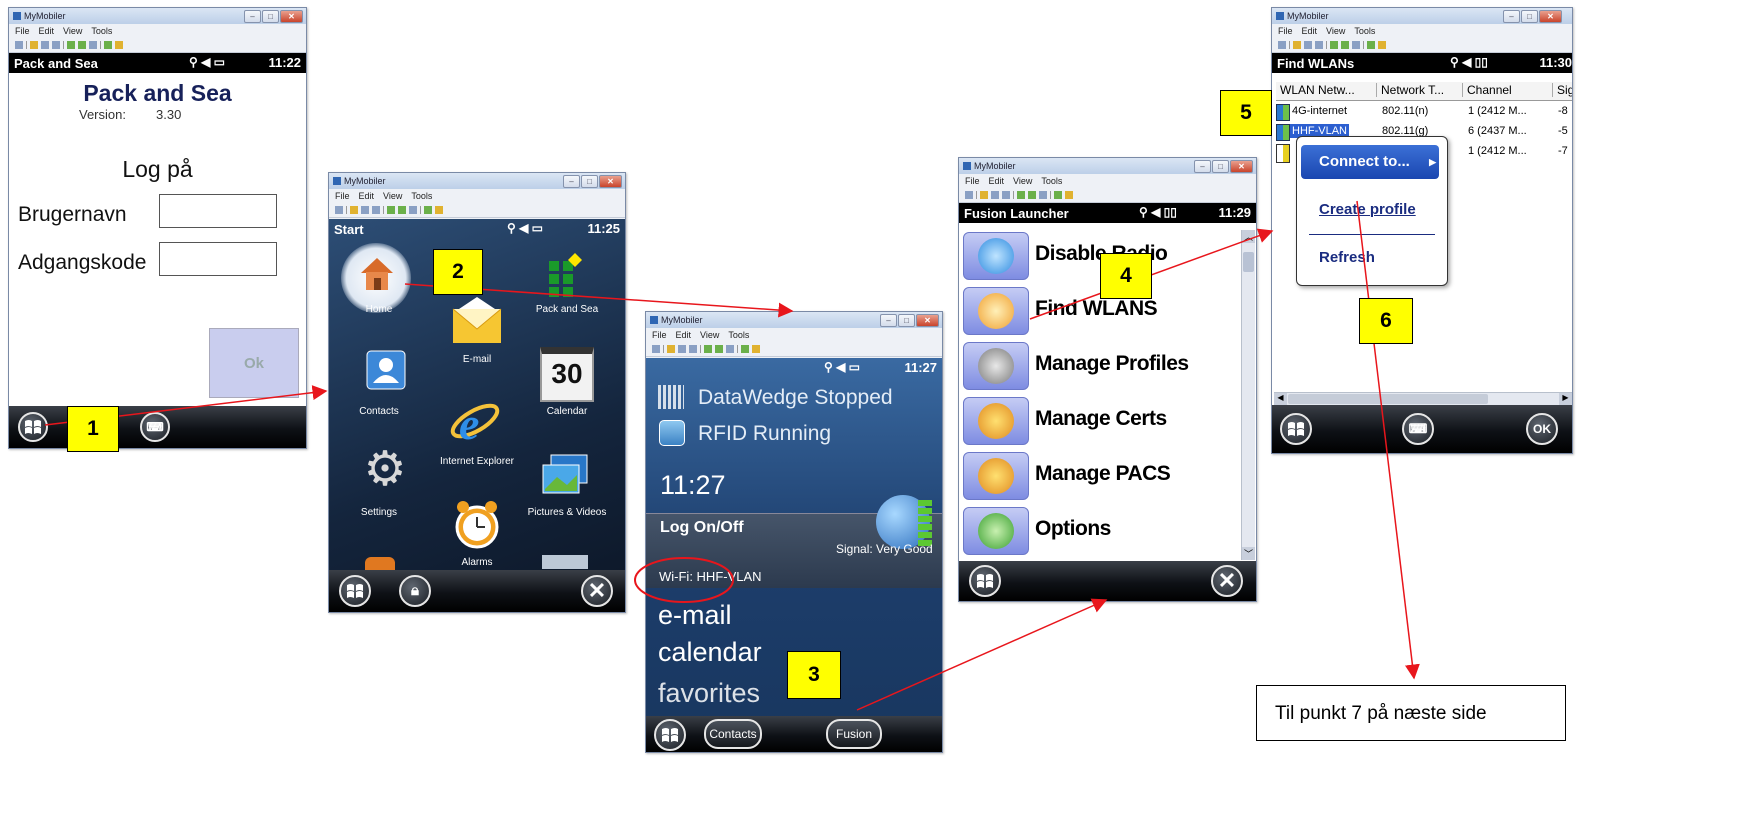  I want to click on step-5-badge: 5, so click(1246, 113).